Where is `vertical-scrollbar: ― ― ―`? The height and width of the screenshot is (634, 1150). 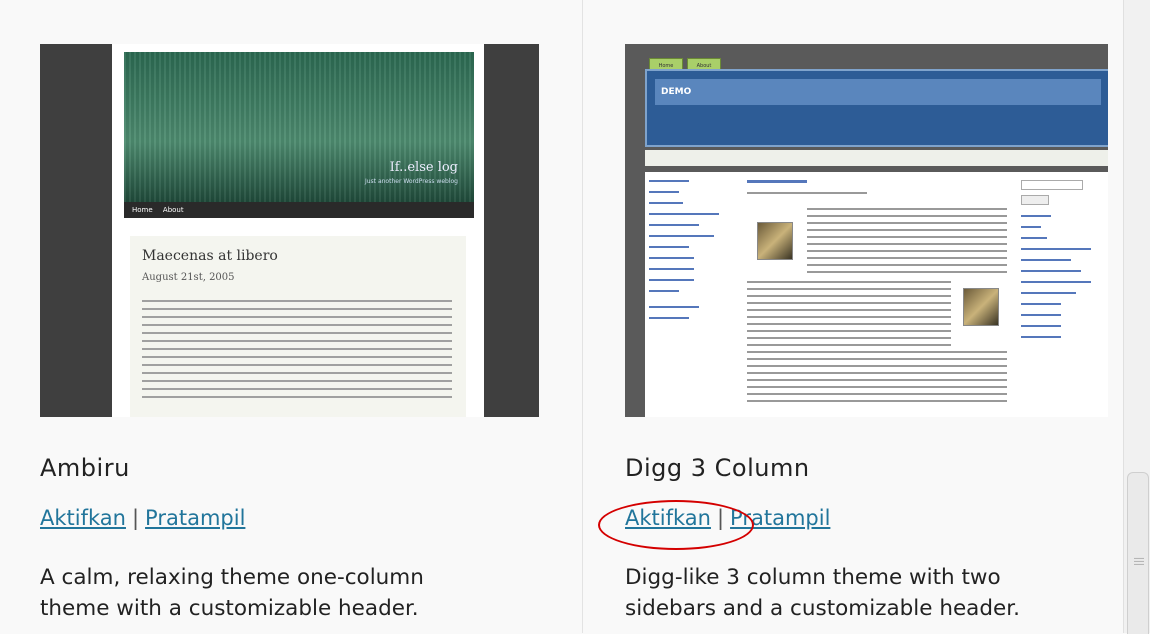 vertical-scrollbar: ― ― ― is located at coordinates (1136, 317).